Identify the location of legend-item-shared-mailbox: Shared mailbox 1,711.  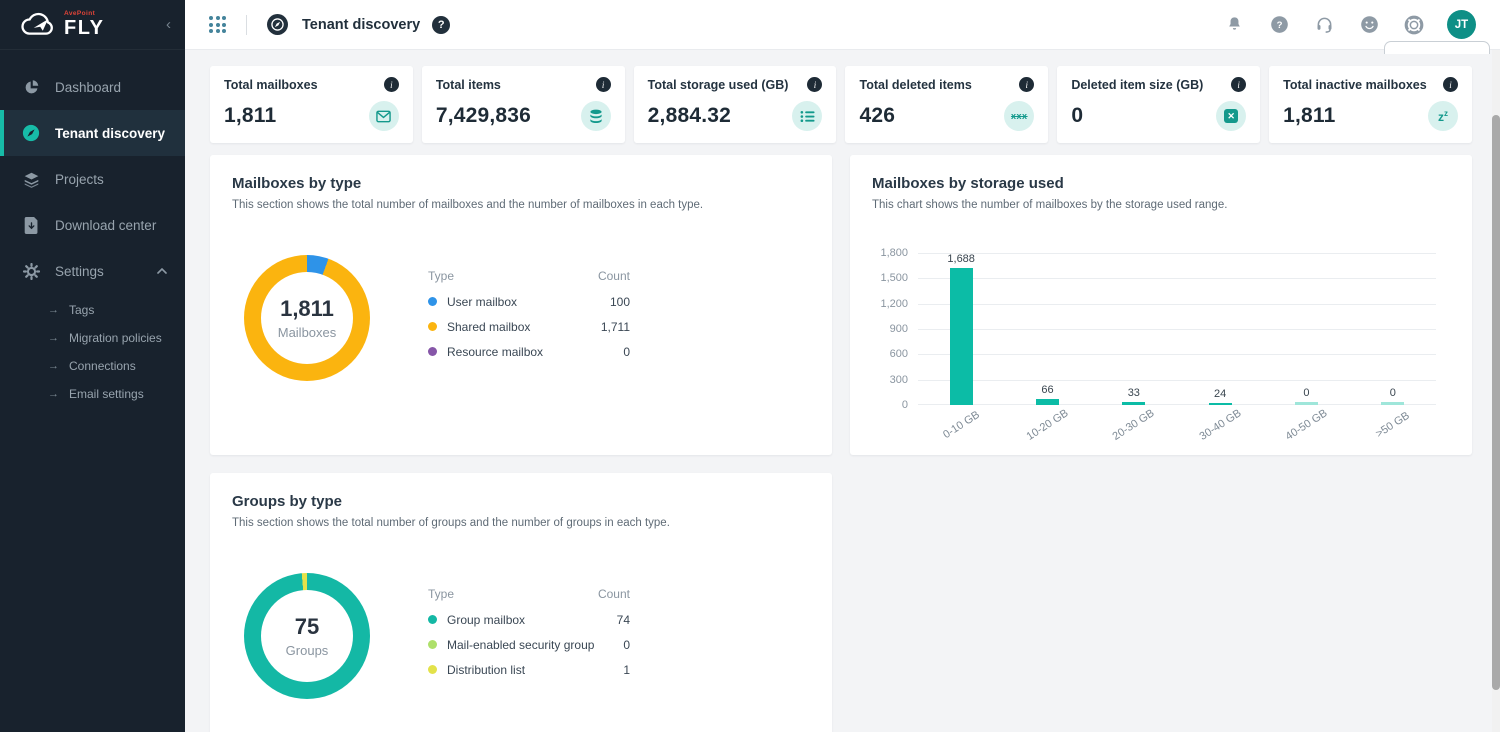
(529, 326).